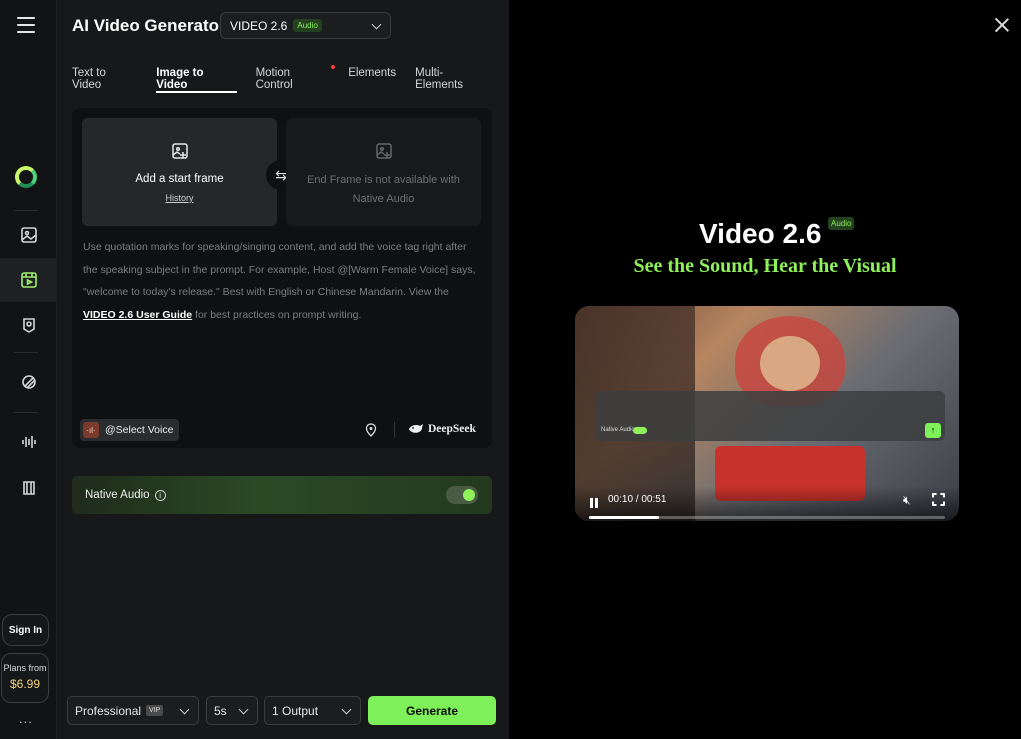 The width and height of the screenshot is (1021, 739). I want to click on video-time: 00:10 / 00:51, so click(637, 499).